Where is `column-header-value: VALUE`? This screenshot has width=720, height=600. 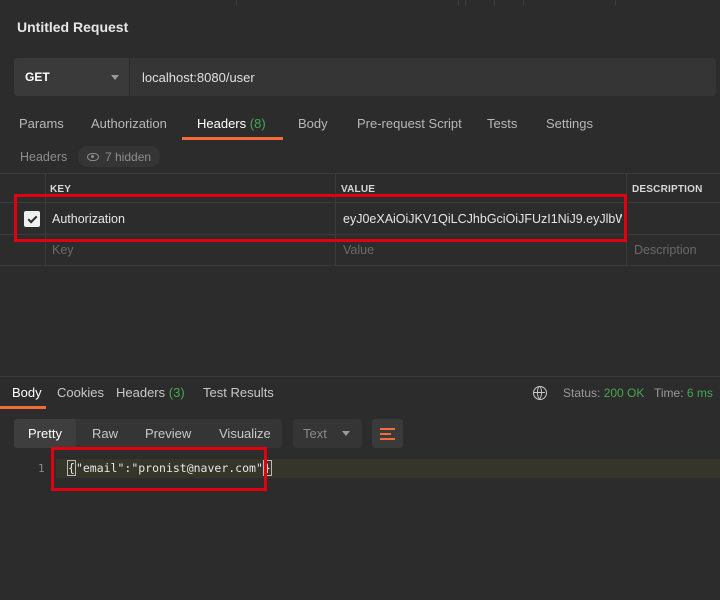
column-header-value: VALUE is located at coordinates (358, 189).